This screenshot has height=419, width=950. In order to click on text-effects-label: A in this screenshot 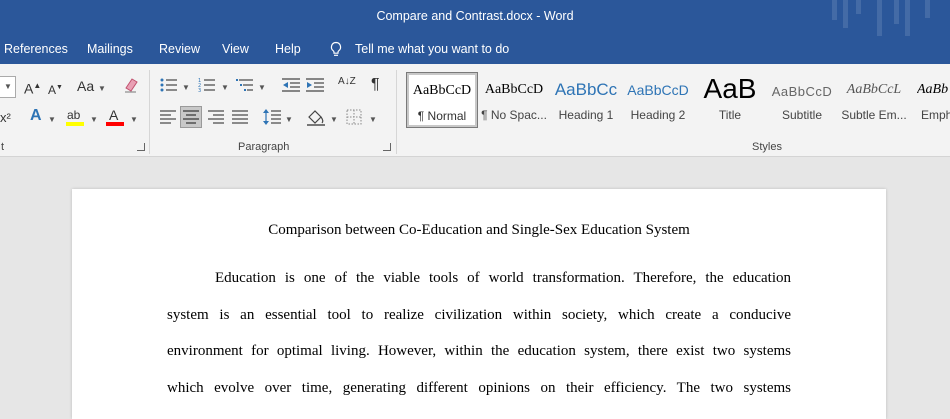, I will do `click(36, 115)`.